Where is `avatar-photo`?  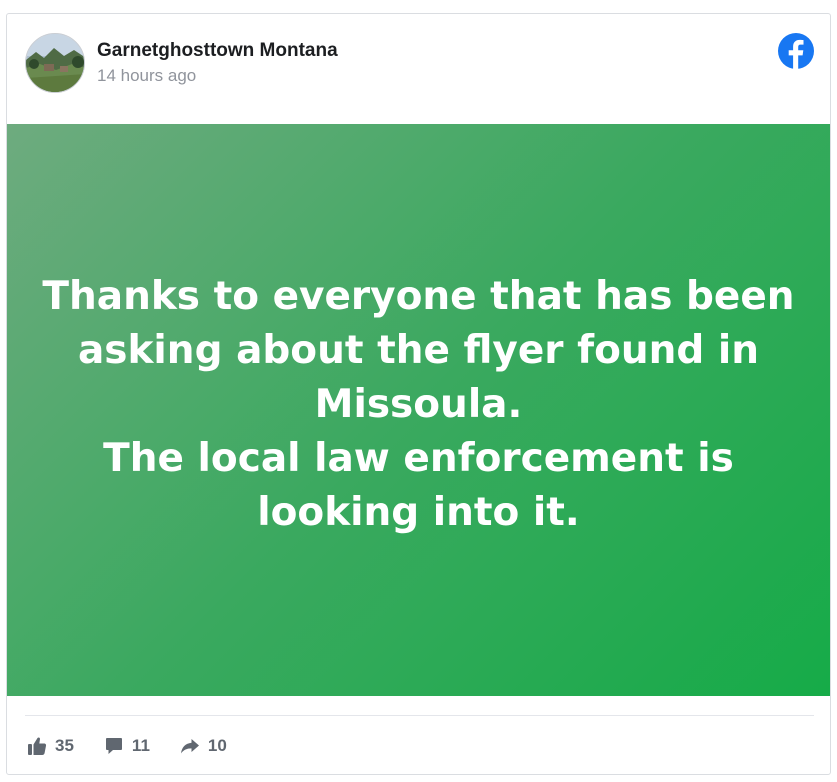 avatar-photo is located at coordinates (55, 63).